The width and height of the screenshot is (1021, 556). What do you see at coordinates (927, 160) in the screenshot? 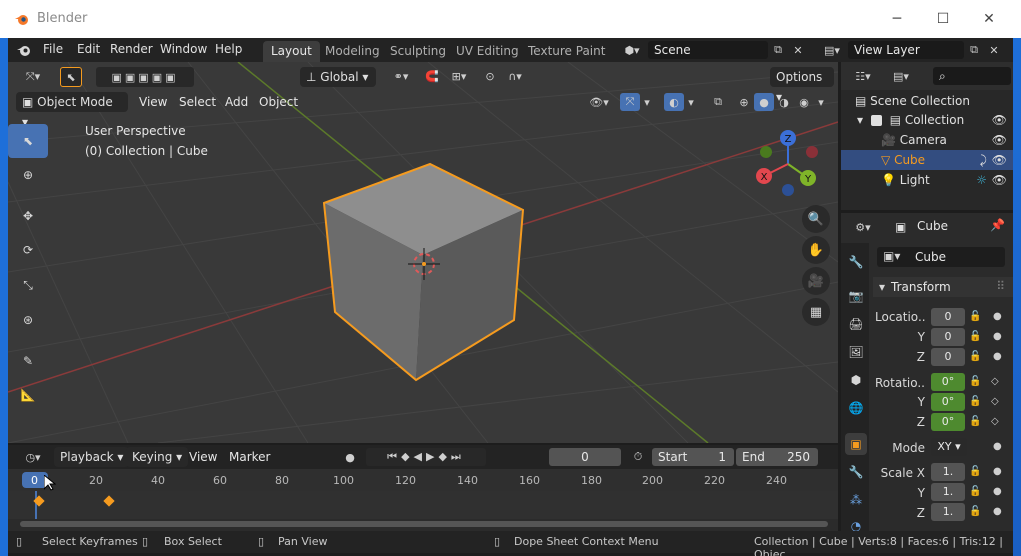
I see `outliner-item-cube: ▽ Cube ⤸ 👁` at bounding box center [927, 160].